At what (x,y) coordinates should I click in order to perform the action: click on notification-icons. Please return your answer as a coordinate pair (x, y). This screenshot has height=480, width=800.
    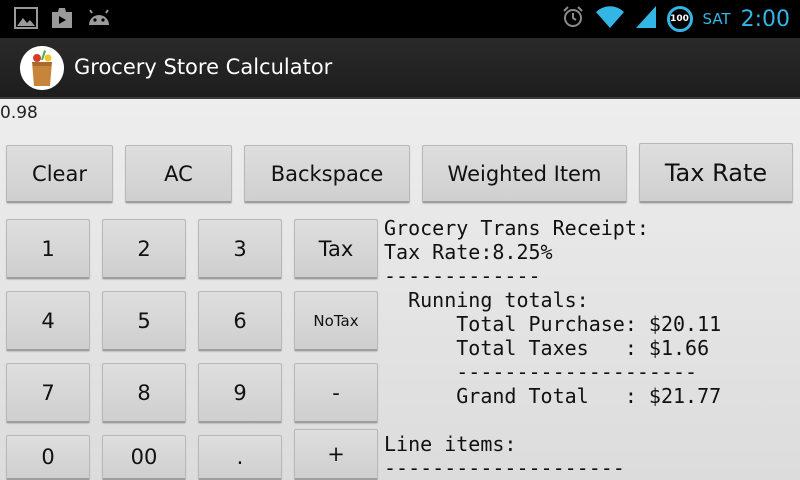
    Looking at the image, I should click on (63, 20).